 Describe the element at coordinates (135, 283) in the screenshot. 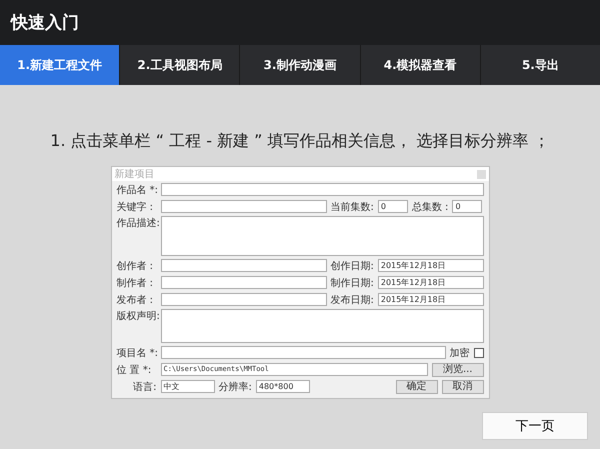

I see `field-label: 制作者 :` at that location.